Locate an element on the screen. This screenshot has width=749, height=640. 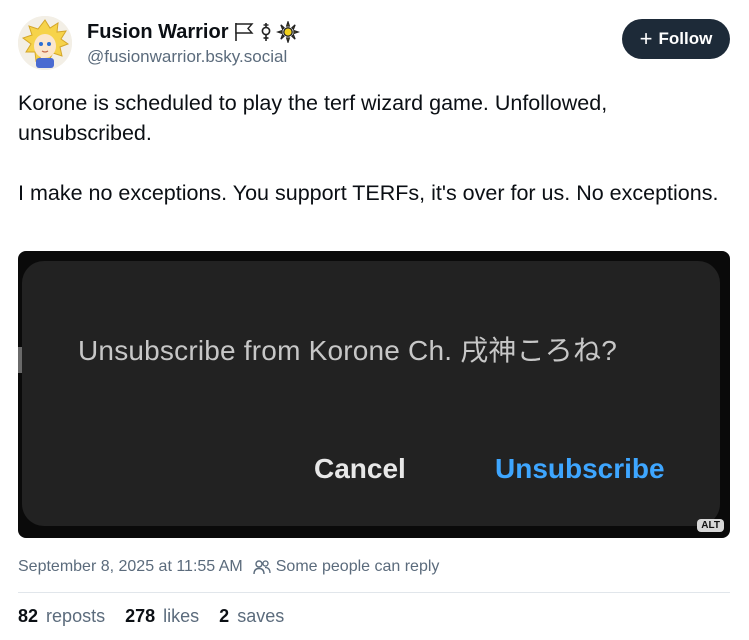
reposts-stat: 82 reposts is located at coordinates (61, 616).